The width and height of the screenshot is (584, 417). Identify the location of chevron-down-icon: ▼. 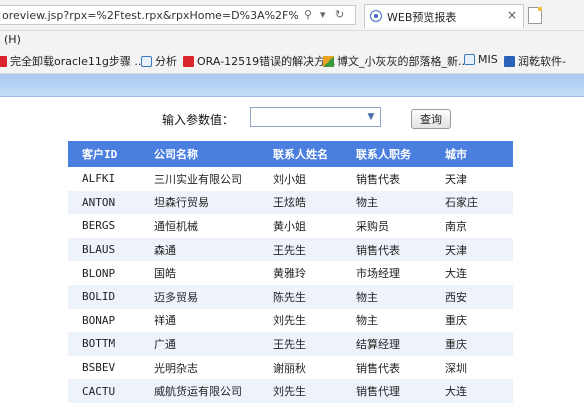
(371, 117).